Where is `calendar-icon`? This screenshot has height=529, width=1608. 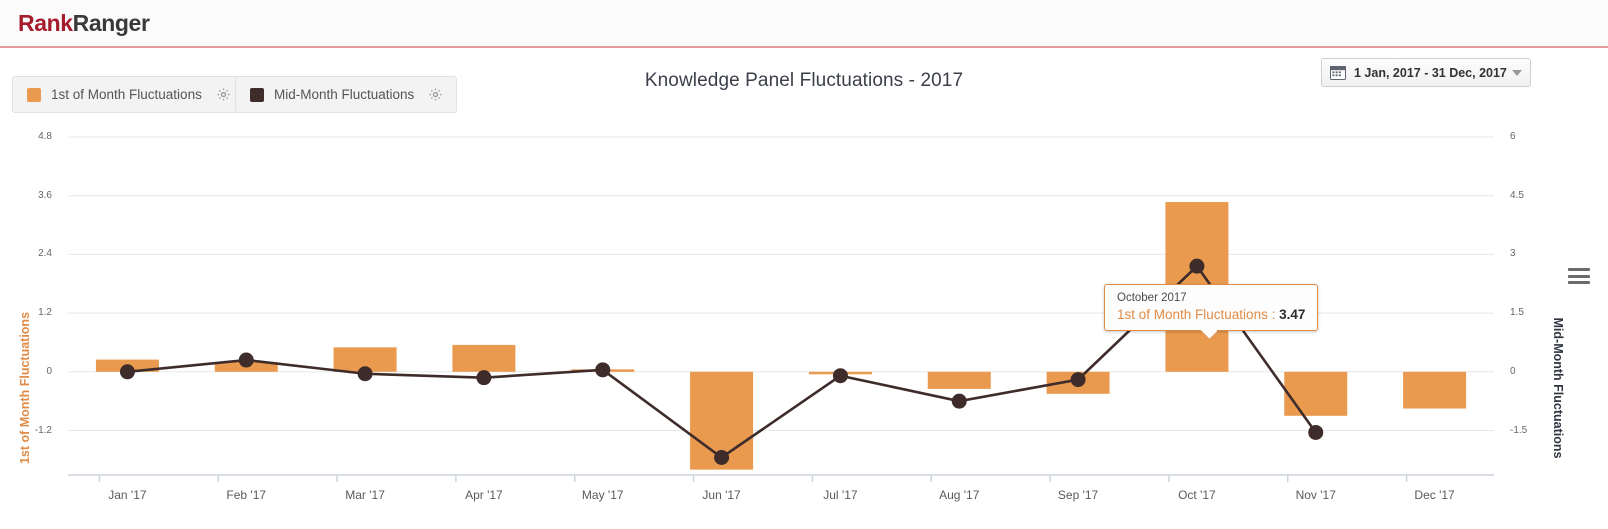 calendar-icon is located at coordinates (1338, 72).